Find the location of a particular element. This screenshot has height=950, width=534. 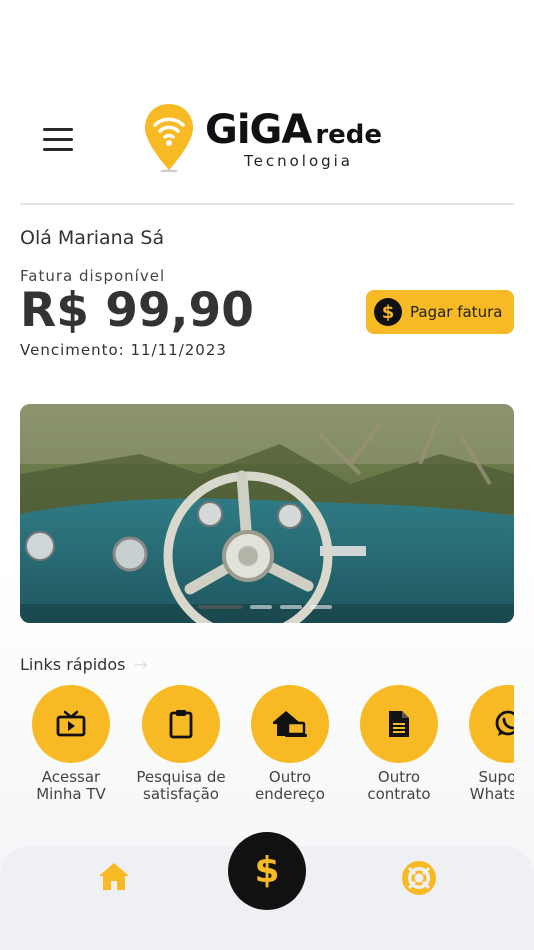

quick-link-address: Outro endereço is located at coordinates (290, 744).